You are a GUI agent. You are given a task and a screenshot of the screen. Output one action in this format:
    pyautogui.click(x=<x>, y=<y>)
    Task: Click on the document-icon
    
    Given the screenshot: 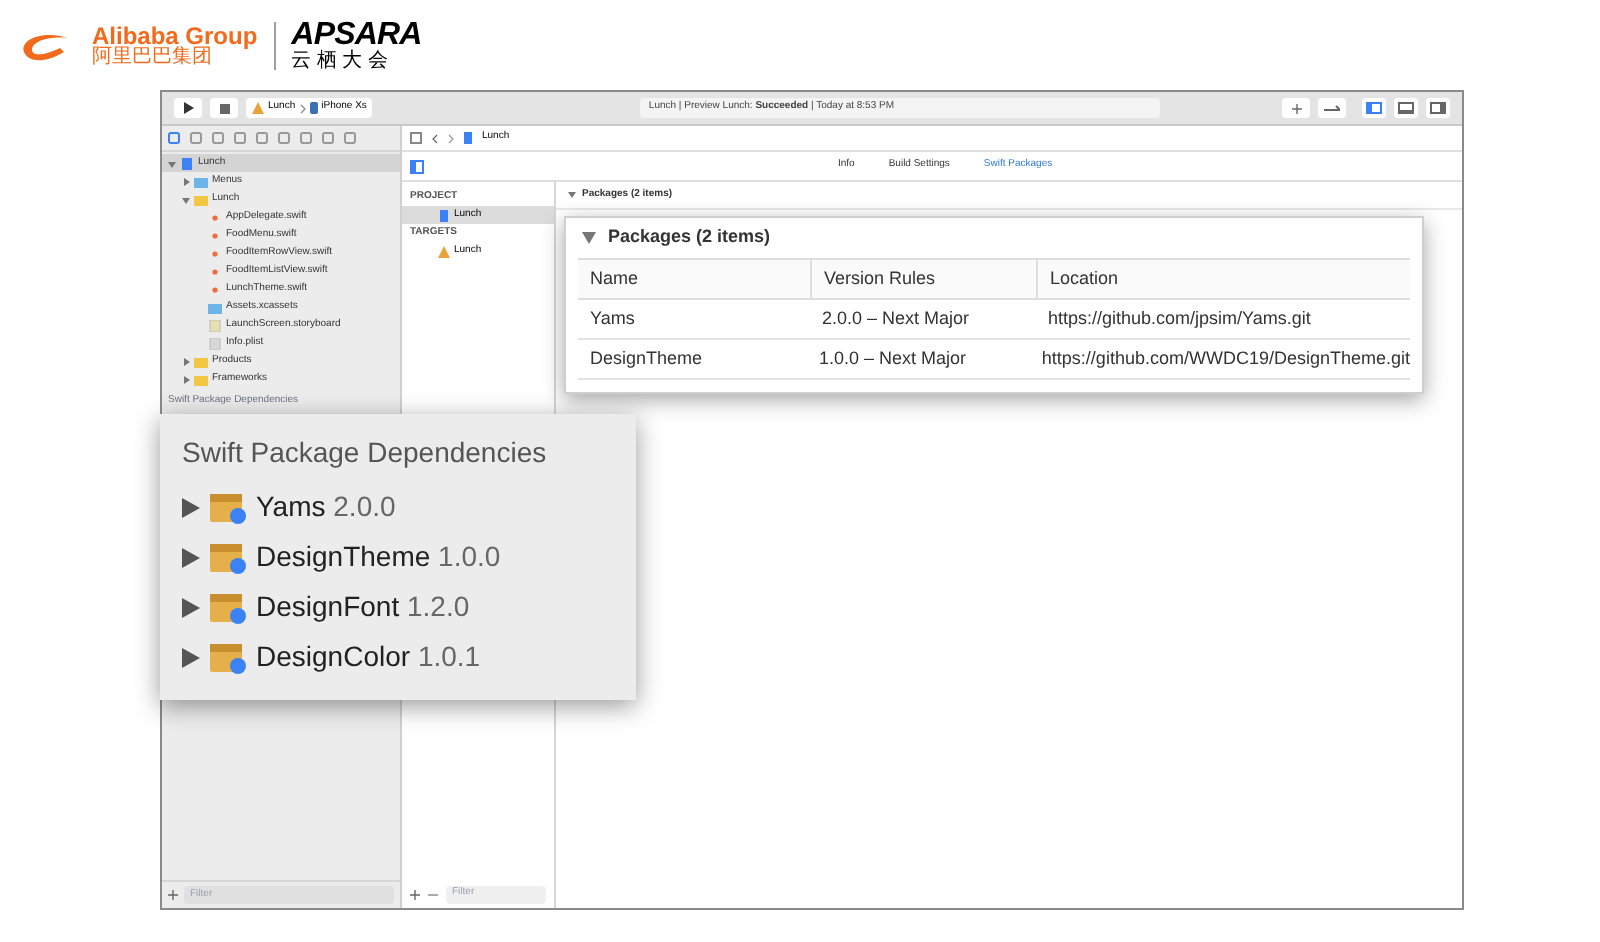 What is the action you would take?
    pyautogui.click(x=468, y=138)
    